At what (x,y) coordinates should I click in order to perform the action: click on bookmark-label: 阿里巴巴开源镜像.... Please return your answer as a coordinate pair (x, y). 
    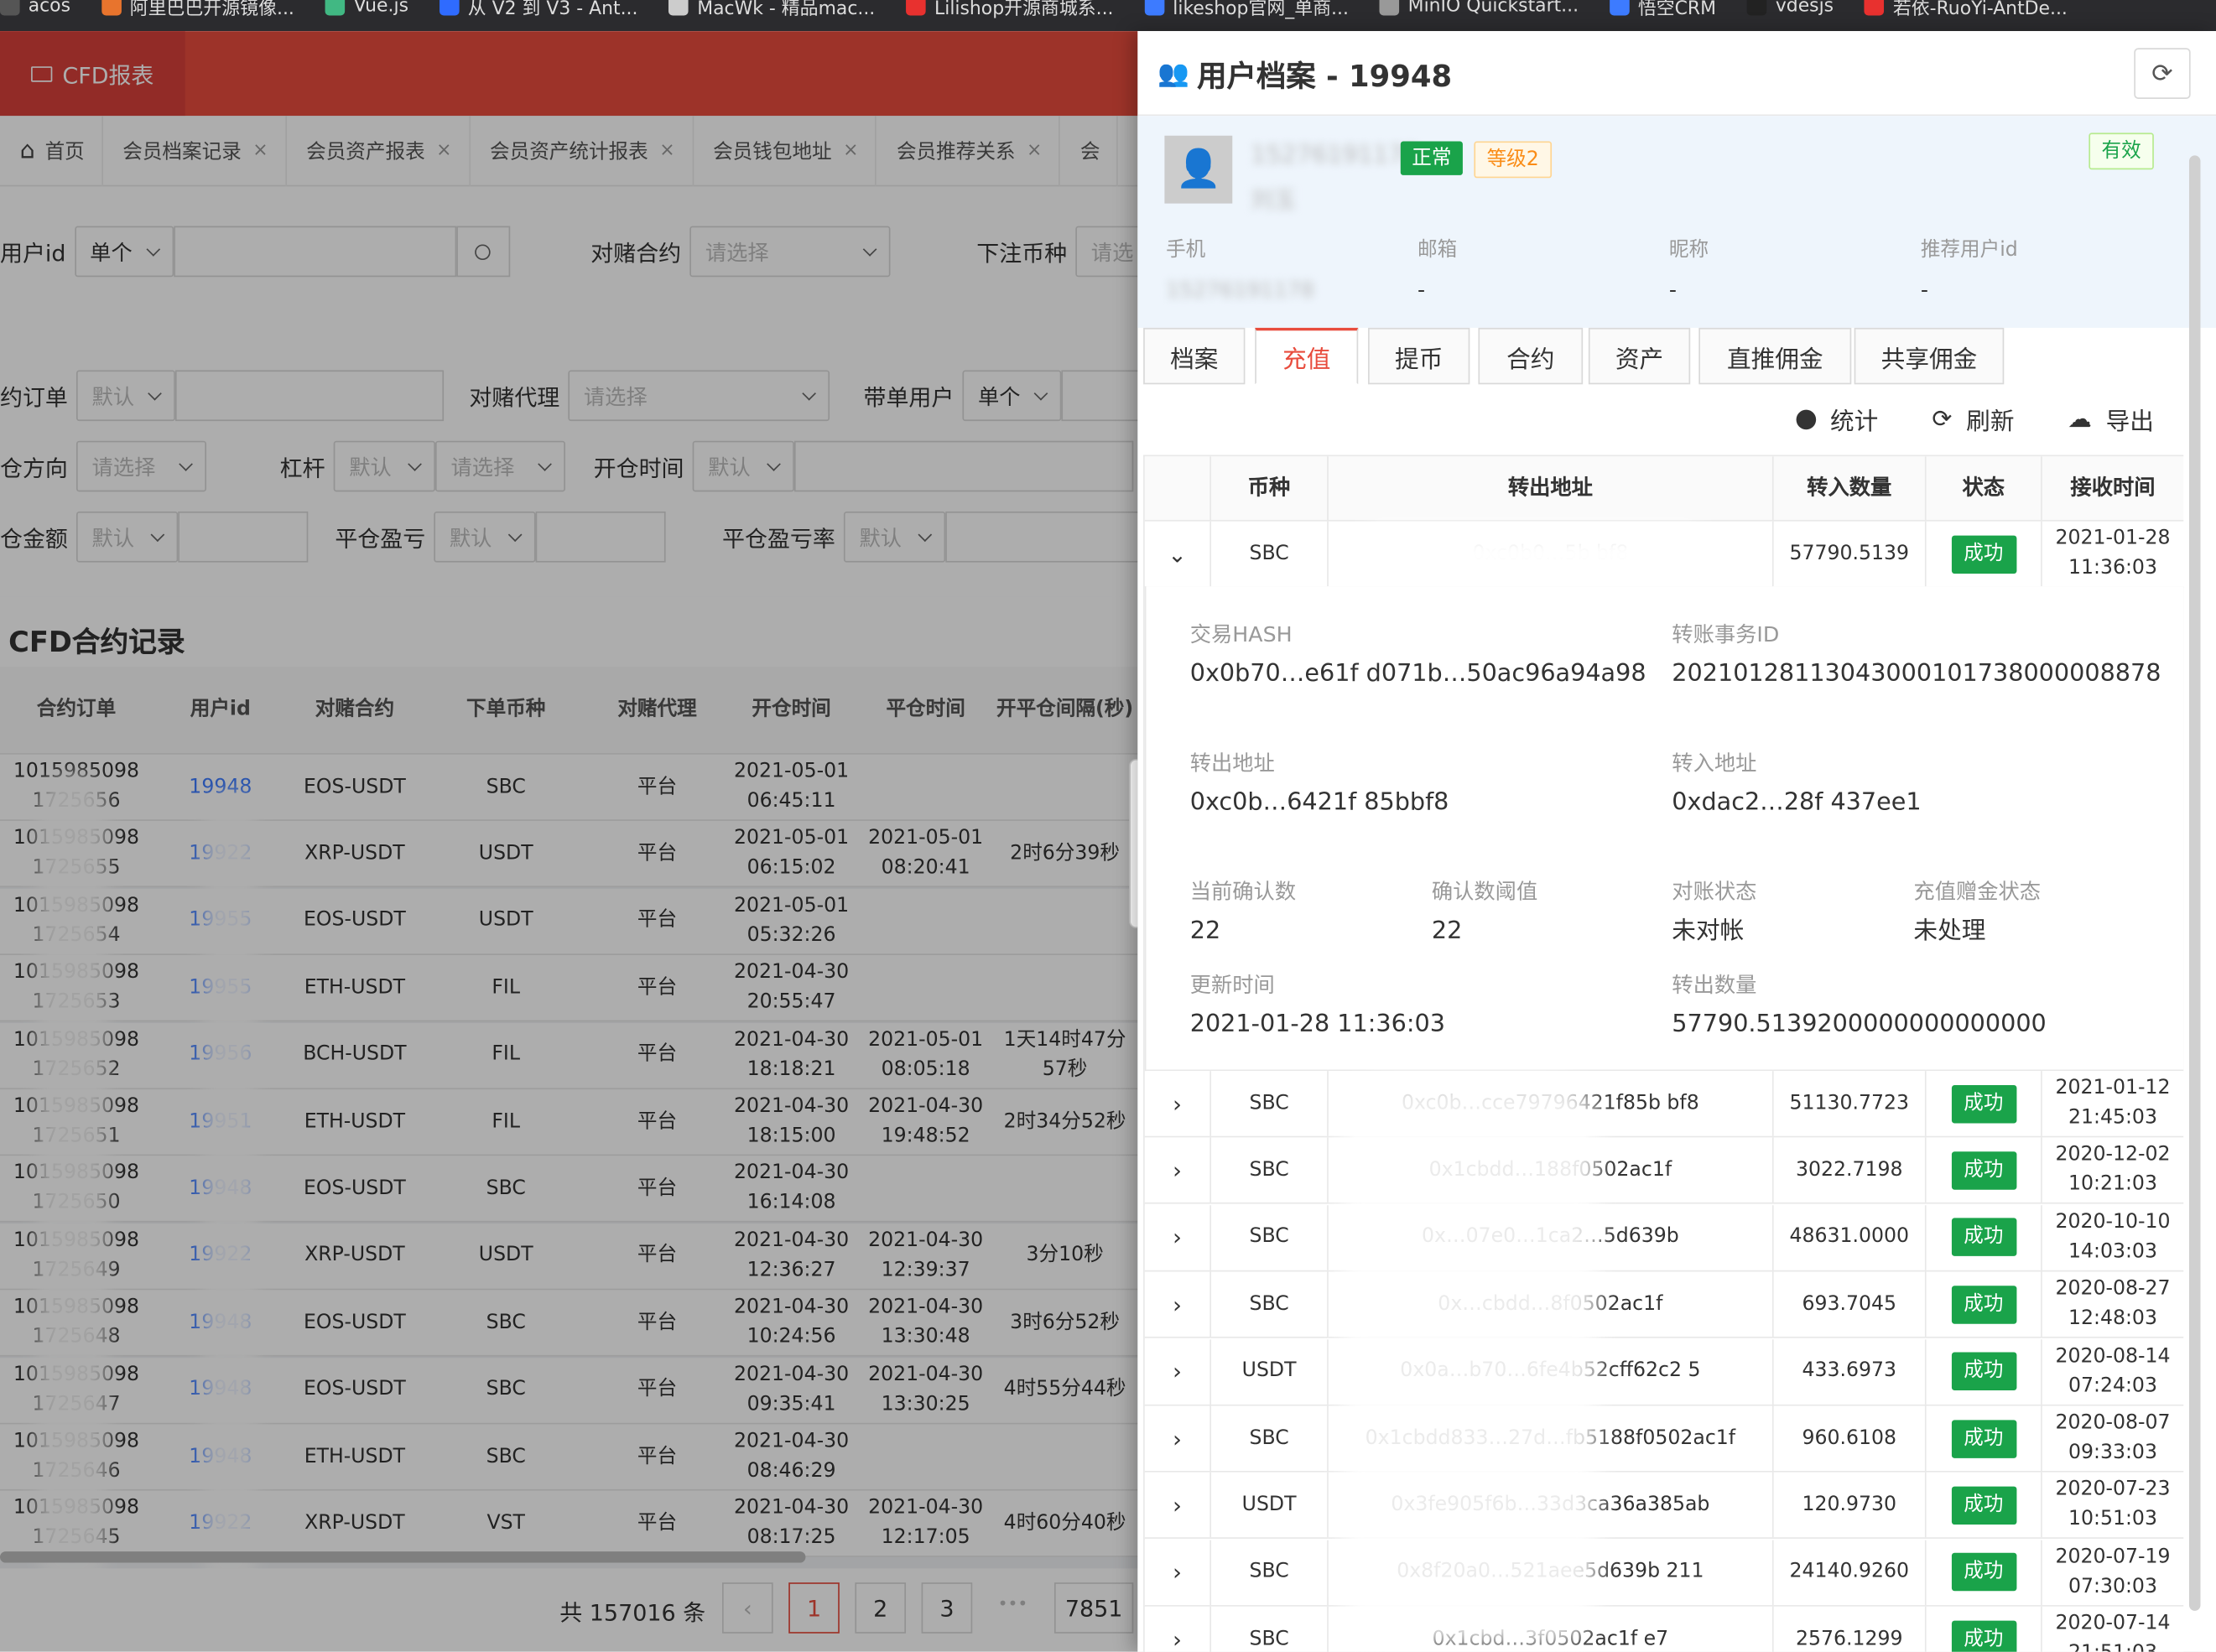
    Looking at the image, I should click on (212, 9).